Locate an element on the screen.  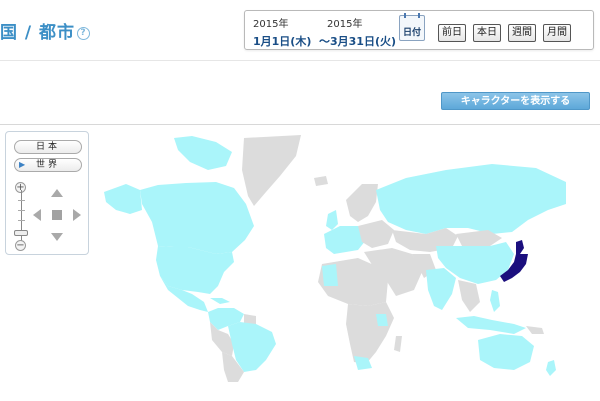
map-indonesia is located at coordinates (491, 325).